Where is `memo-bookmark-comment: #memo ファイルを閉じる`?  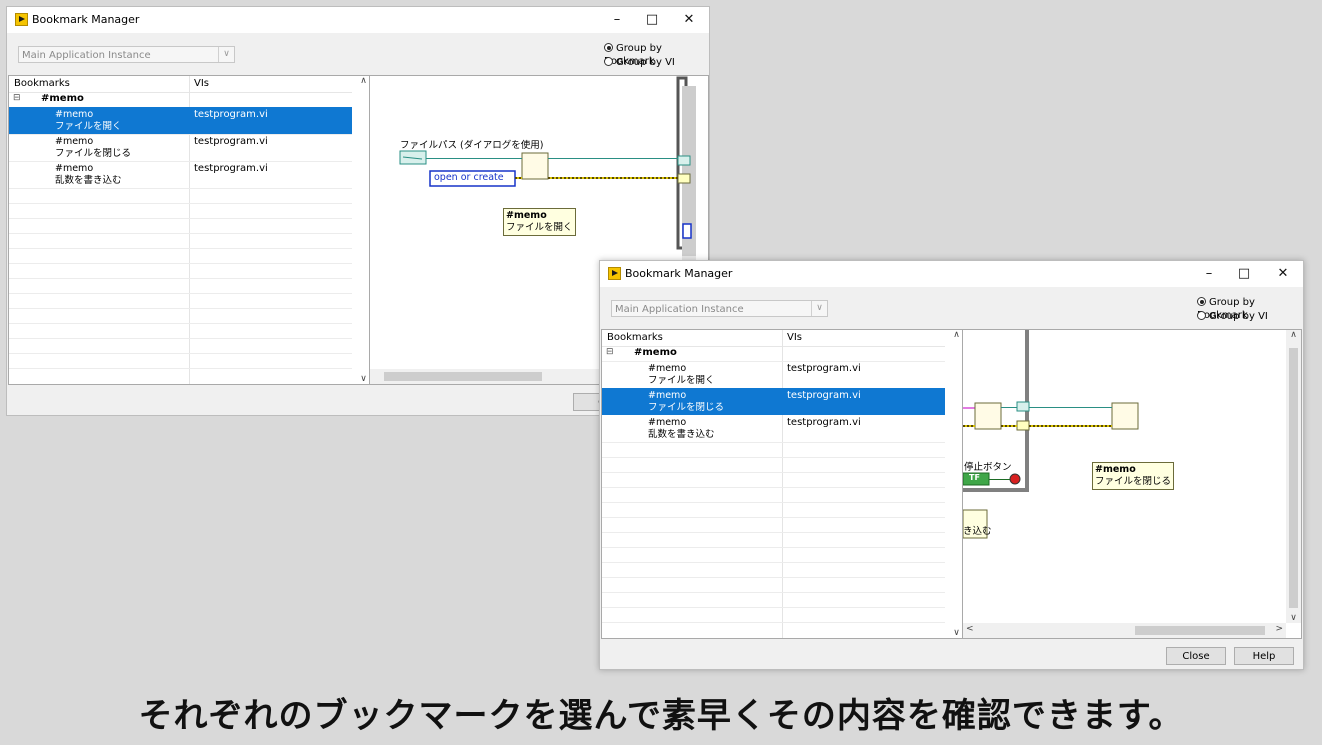
memo-bookmark-comment: #memo ファイルを閉じる is located at coordinates (1133, 476).